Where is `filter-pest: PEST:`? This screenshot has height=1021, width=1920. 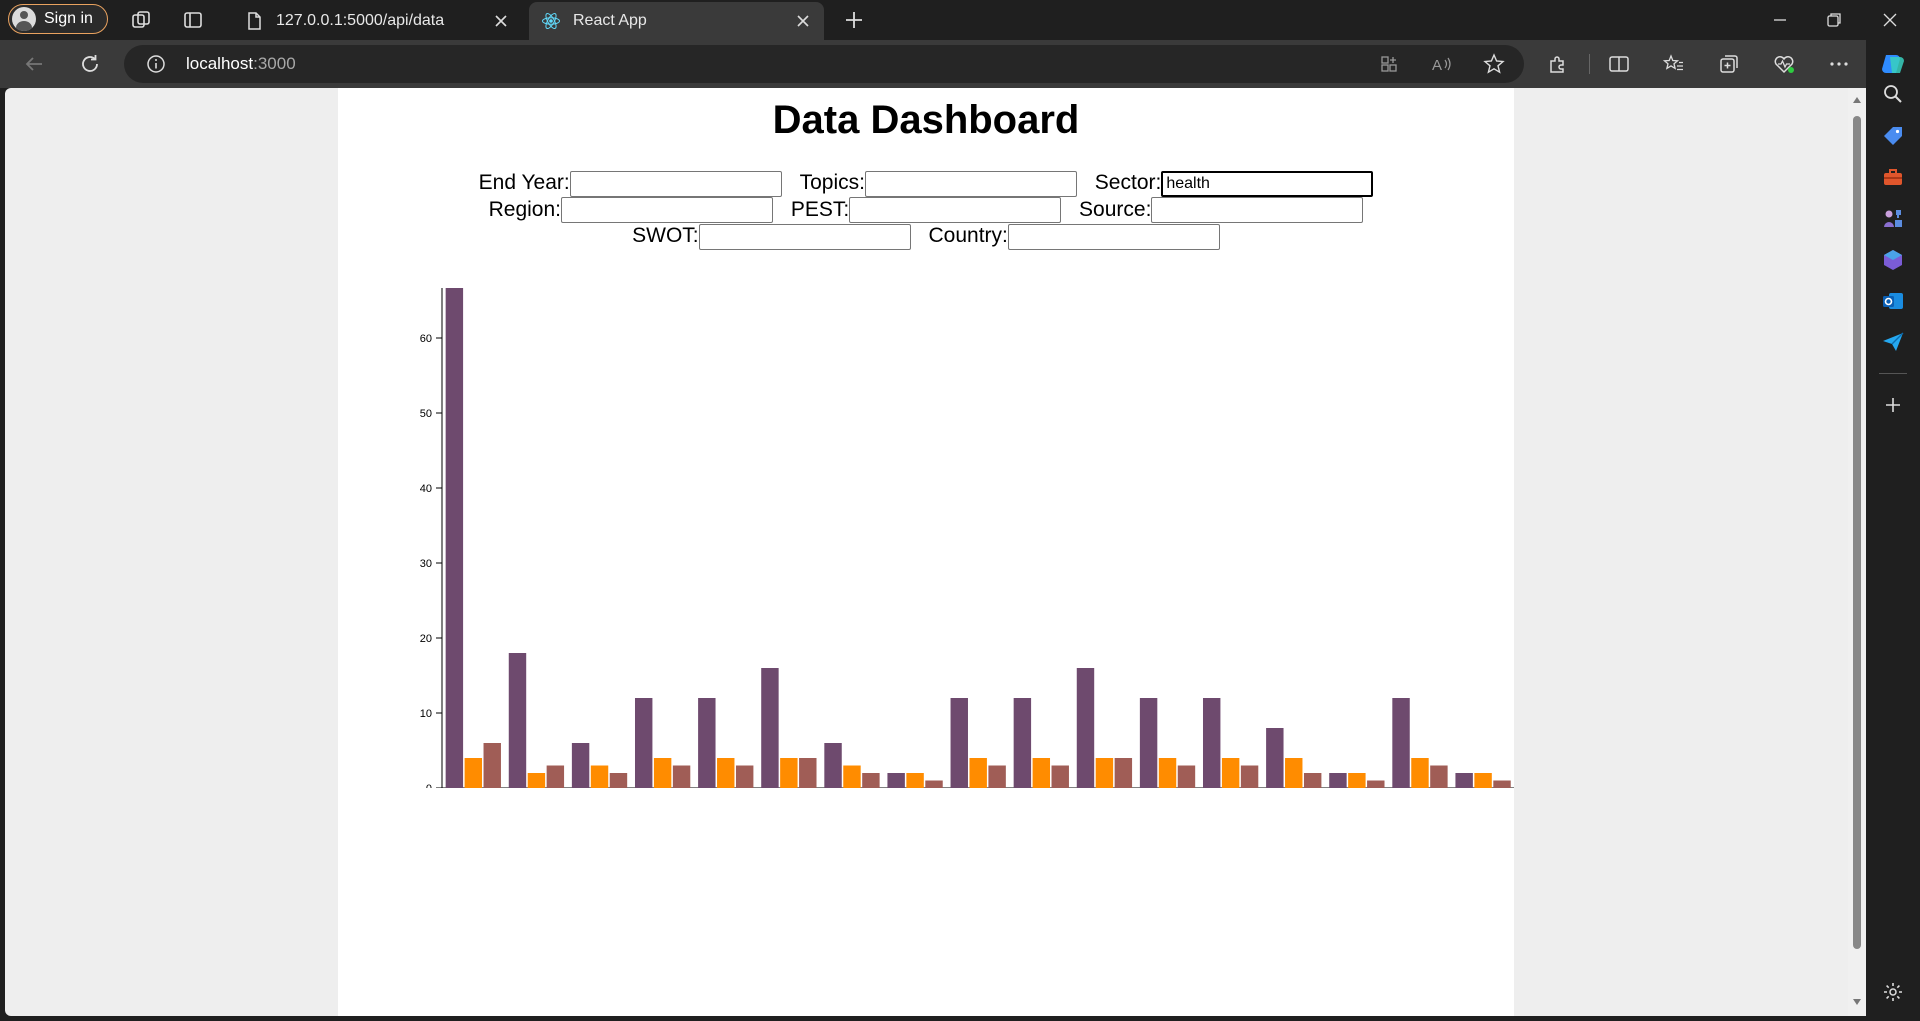 filter-pest: PEST: is located at coordinates (926, 210).